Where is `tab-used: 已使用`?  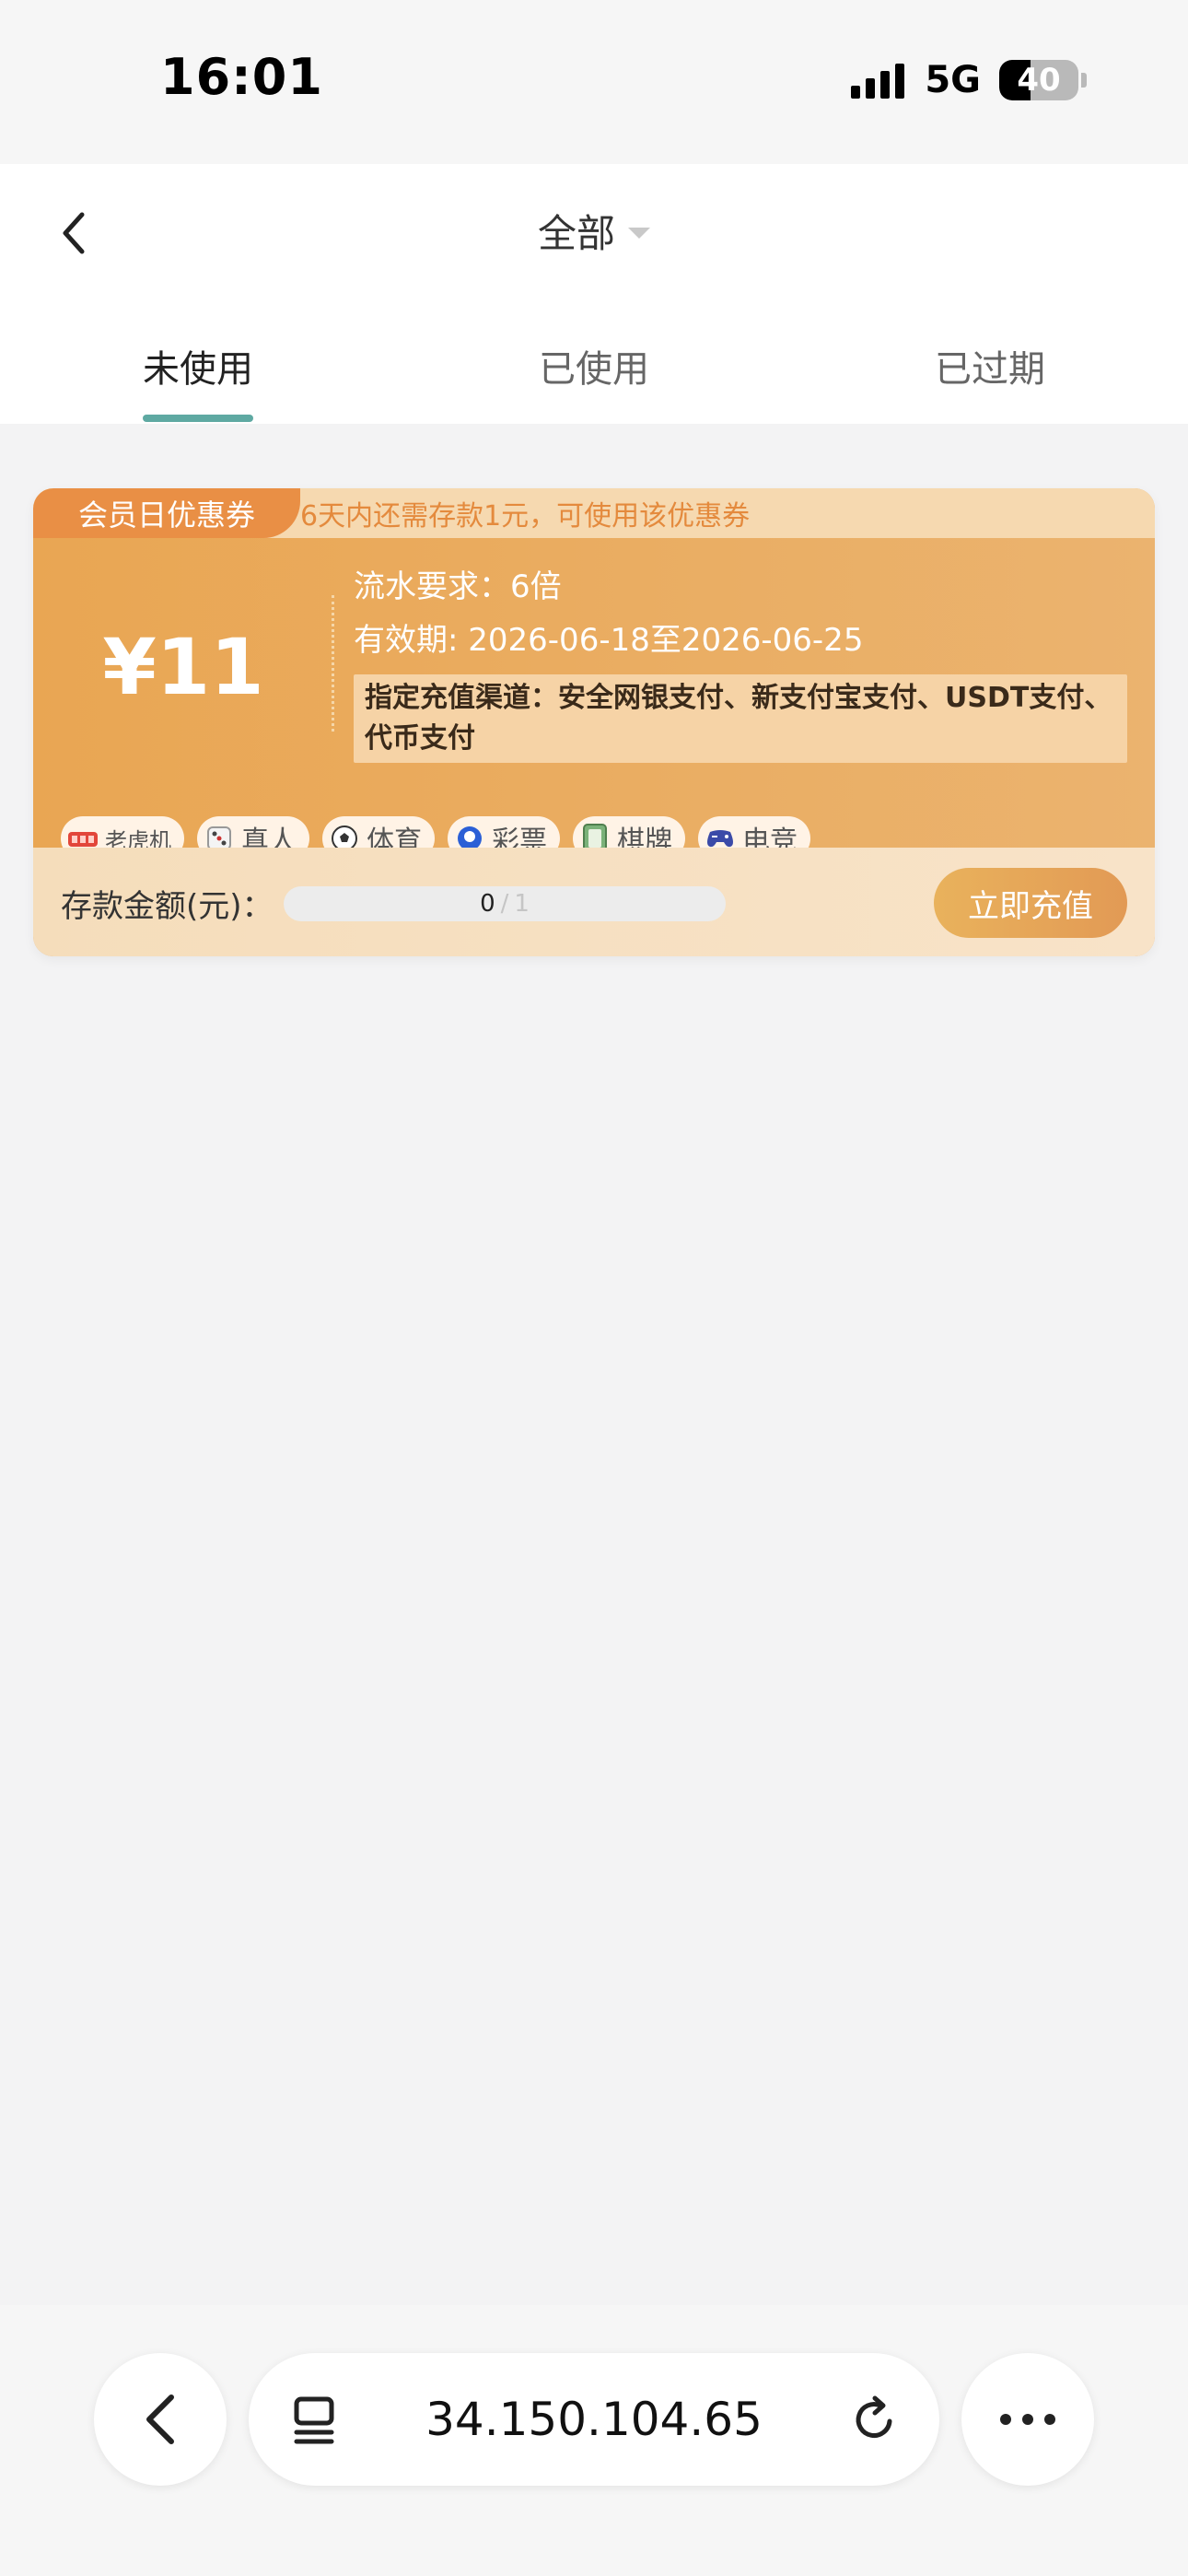
tab-used: 已使用 is located at coordinates (594, 376).